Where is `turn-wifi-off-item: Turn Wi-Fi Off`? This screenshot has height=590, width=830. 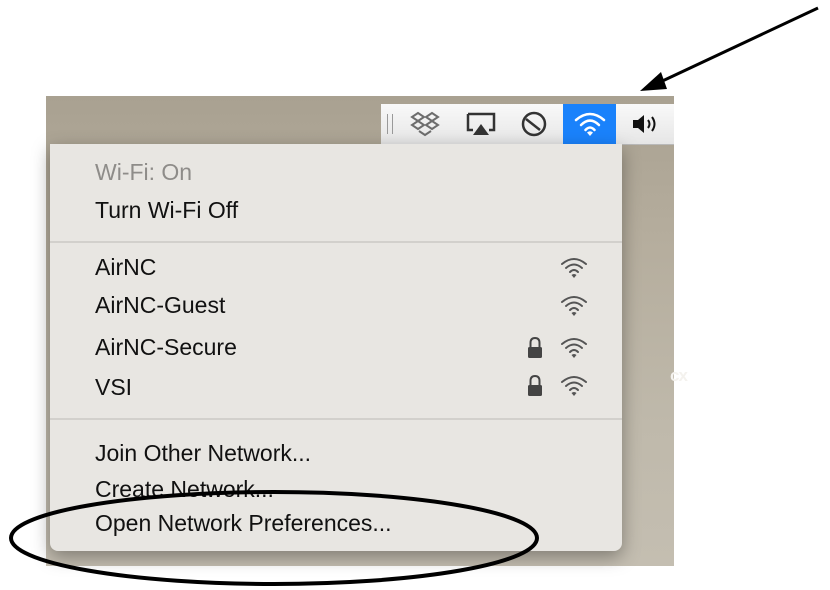 turn-wifi-off-item: Turn Wi-Fi Off is located at coordinates (166, 210).